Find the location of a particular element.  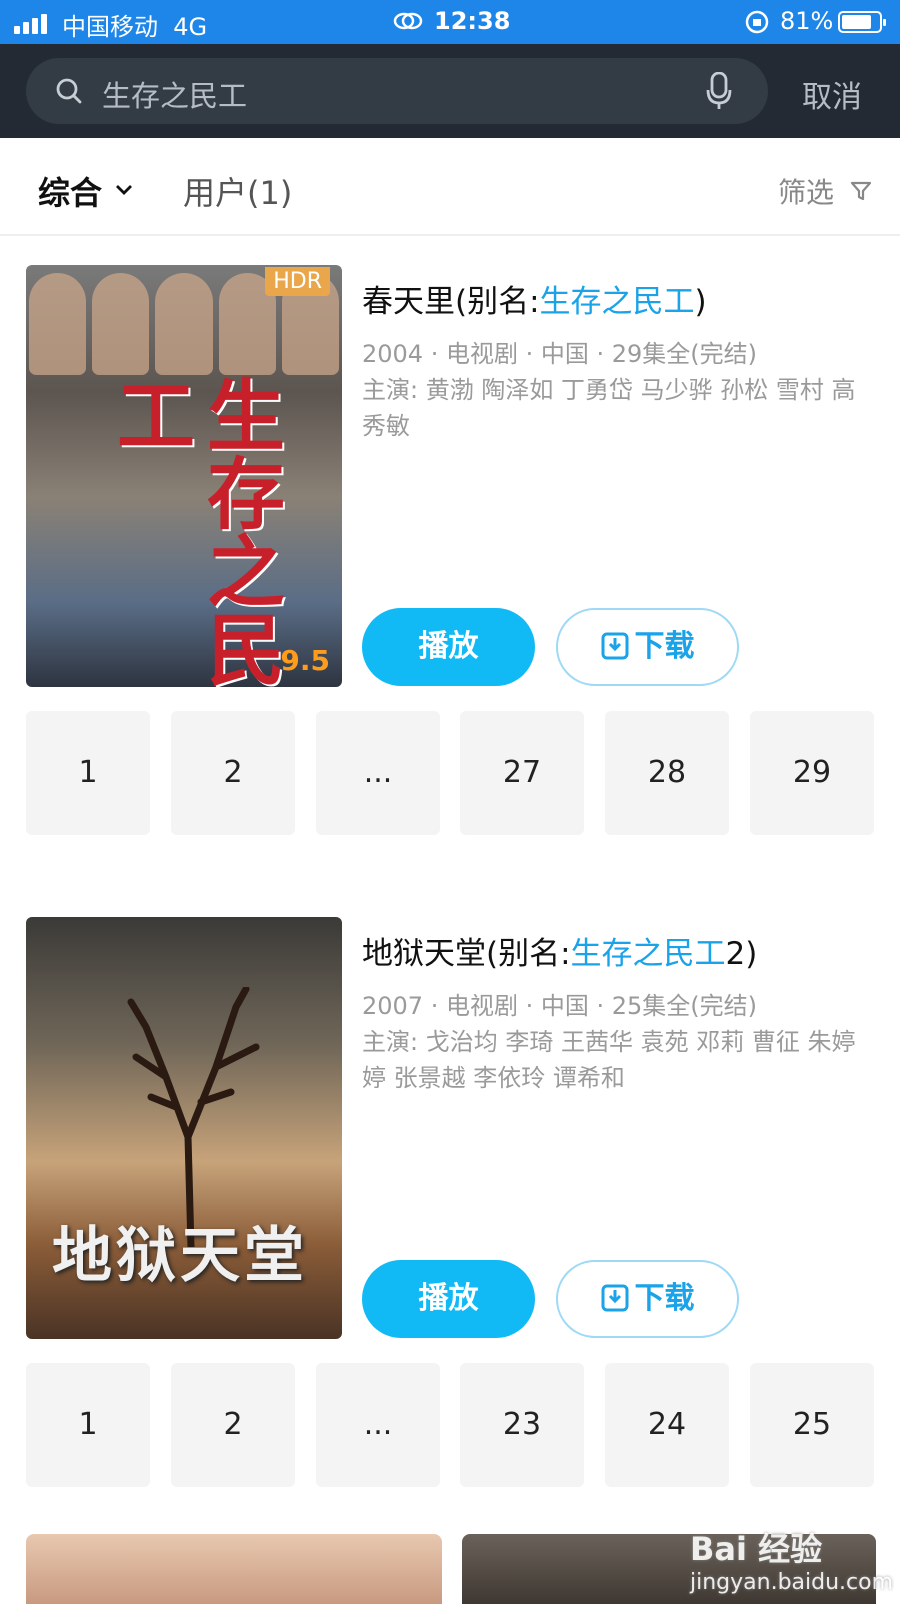

episode-list: 1 2 ... 23 24 25 is located at coordinates (450, 1425).